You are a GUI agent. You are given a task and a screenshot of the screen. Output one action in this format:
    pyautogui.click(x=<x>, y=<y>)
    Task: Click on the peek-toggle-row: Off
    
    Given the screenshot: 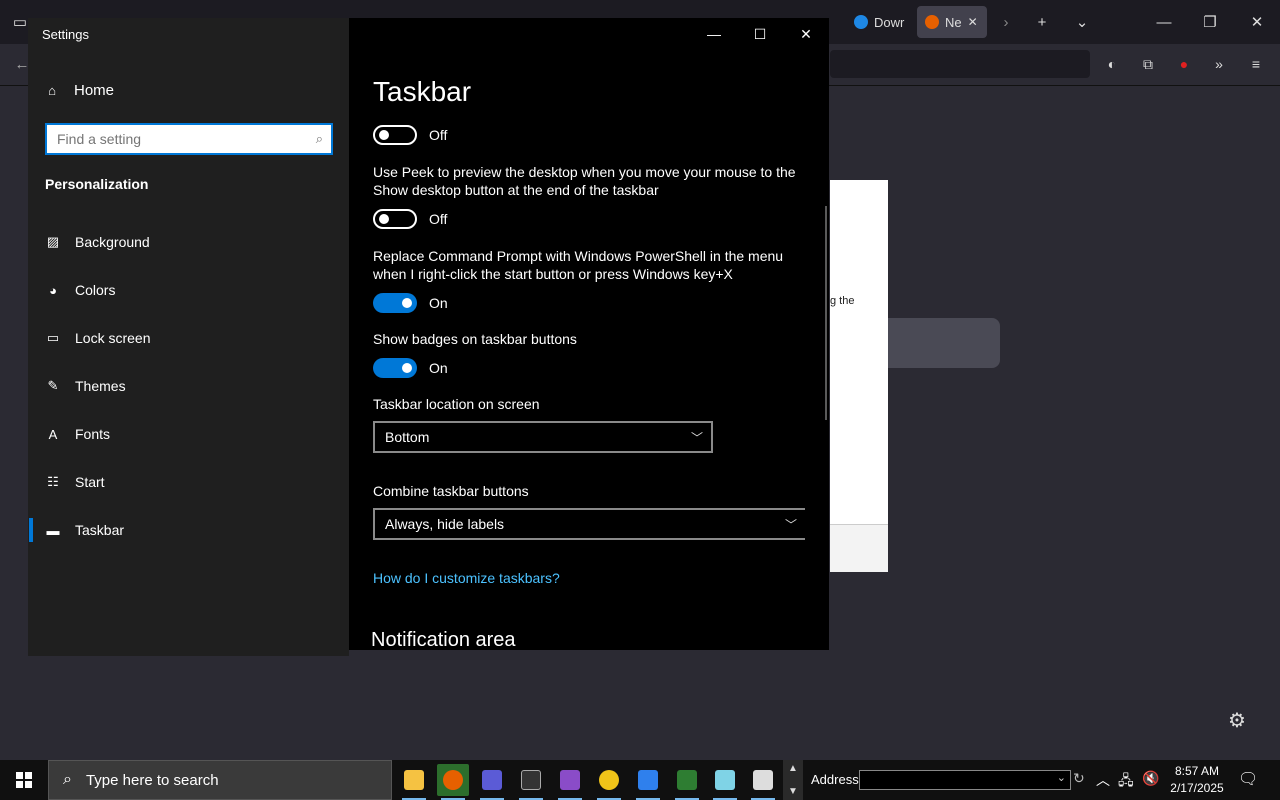 What is the action you would take?
    pyautogui.click(x=410, y=219)
    